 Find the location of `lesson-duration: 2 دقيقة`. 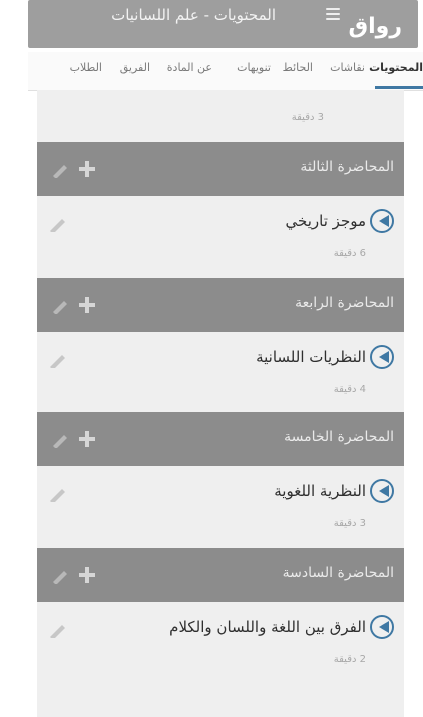

lesson-duration: 2 دقيقة is located at coordinates (349, 659).